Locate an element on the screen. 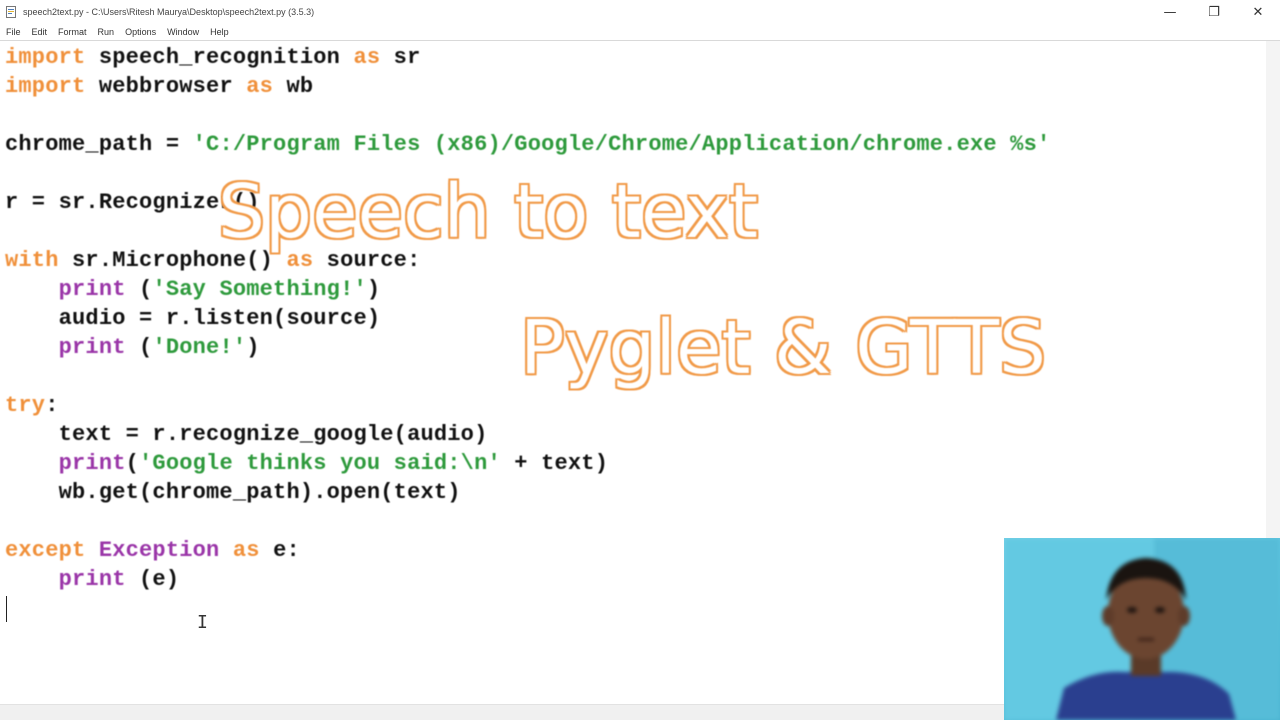 The width and height of the screenshot is (1280, 720). overlay-title-pyglet-gtts: Pyglet & GTTS is located at coordinates (783, 348).